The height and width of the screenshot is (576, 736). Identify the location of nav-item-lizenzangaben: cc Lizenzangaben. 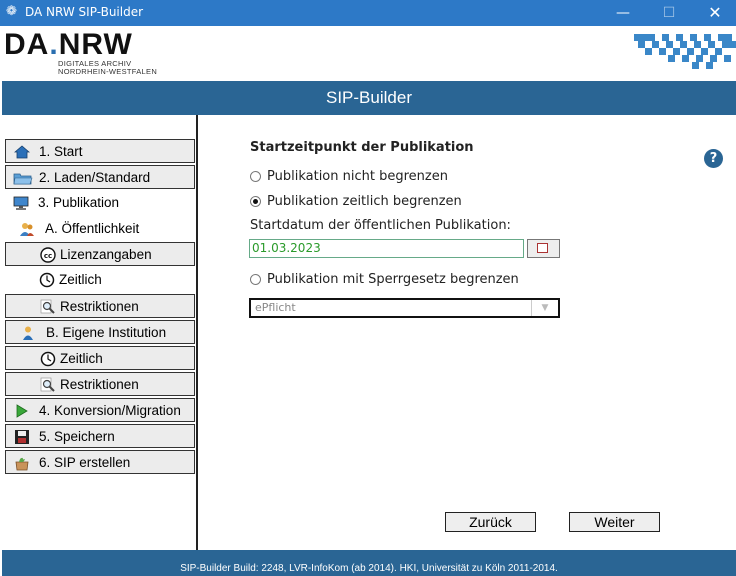
(100, 254).